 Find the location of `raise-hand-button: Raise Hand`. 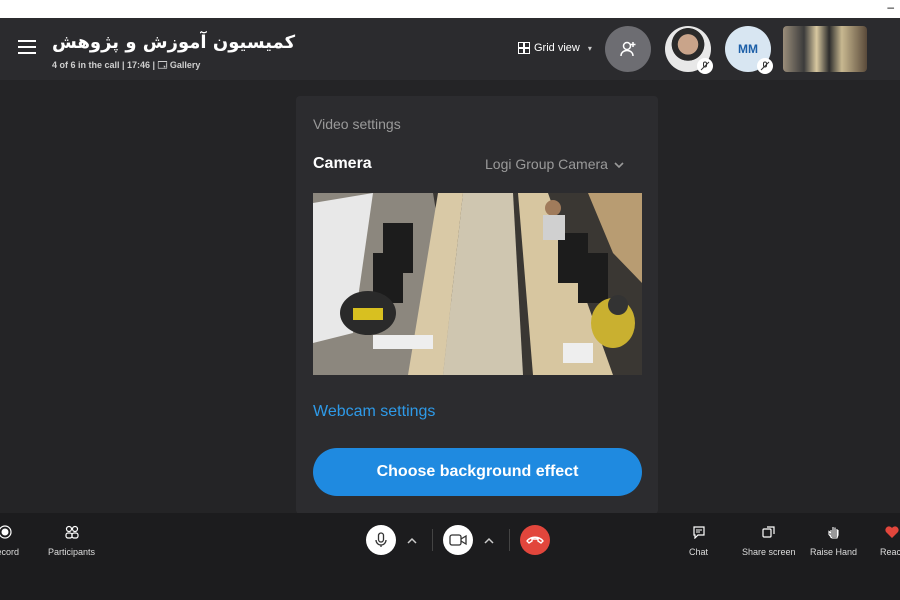

raise-hand-button: Raise Hand is located at coordinates (833, 541).